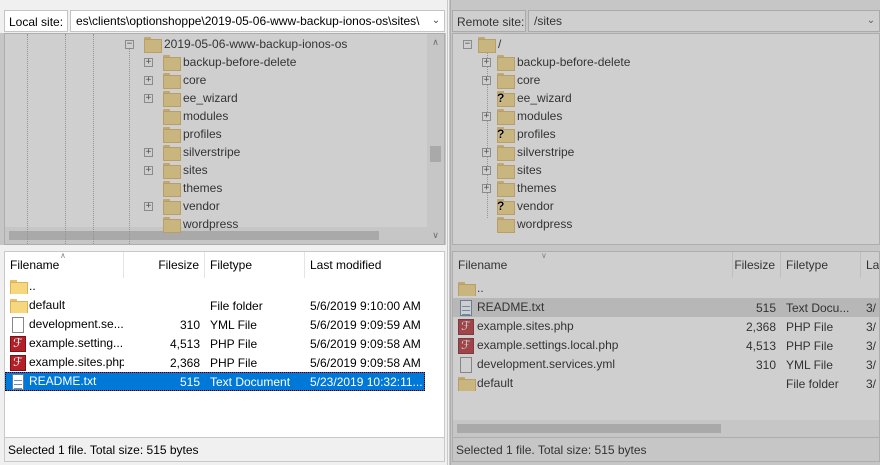 Image resolution: width=880 pixels, height=465 pixels. I want to click on column-last-modified: Last modified, so click(365, 265).